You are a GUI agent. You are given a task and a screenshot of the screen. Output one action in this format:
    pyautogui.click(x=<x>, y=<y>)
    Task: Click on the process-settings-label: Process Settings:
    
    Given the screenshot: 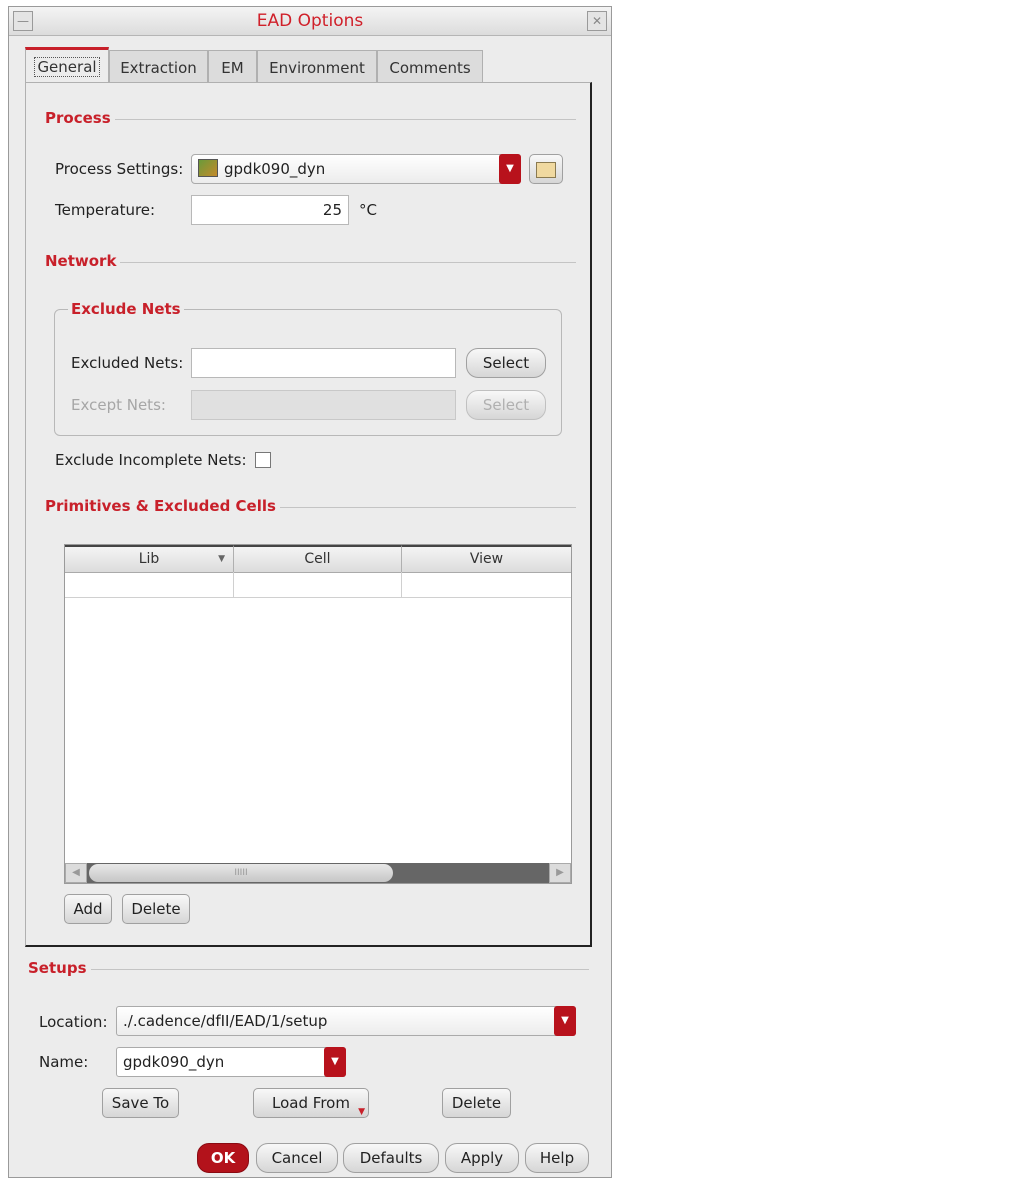 What is the action you would take?
    pyautogui.click(x=119, y=169)
    